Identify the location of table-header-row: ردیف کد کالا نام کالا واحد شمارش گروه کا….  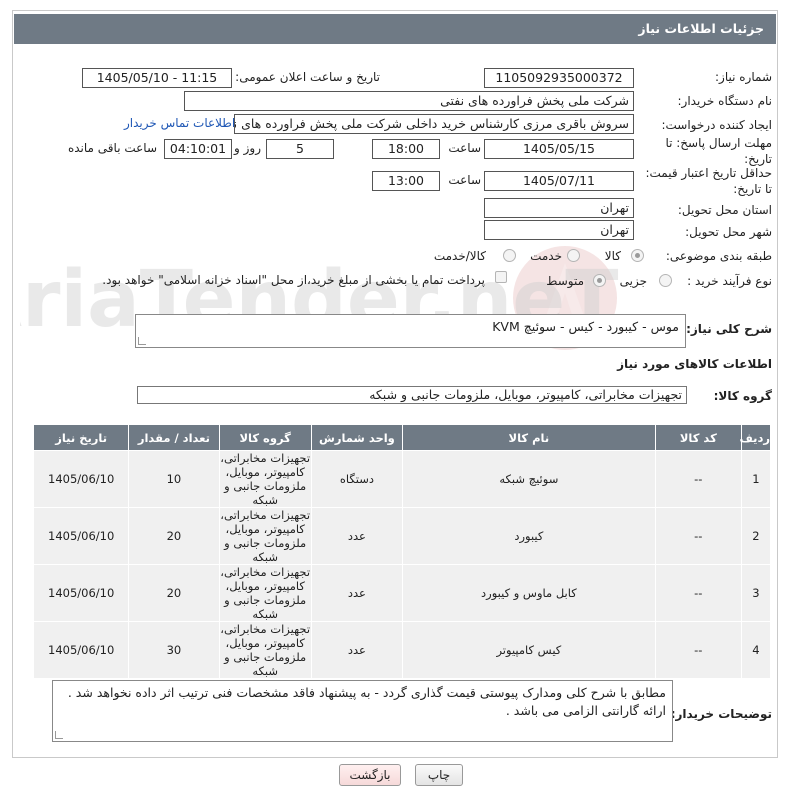
(402, 437).